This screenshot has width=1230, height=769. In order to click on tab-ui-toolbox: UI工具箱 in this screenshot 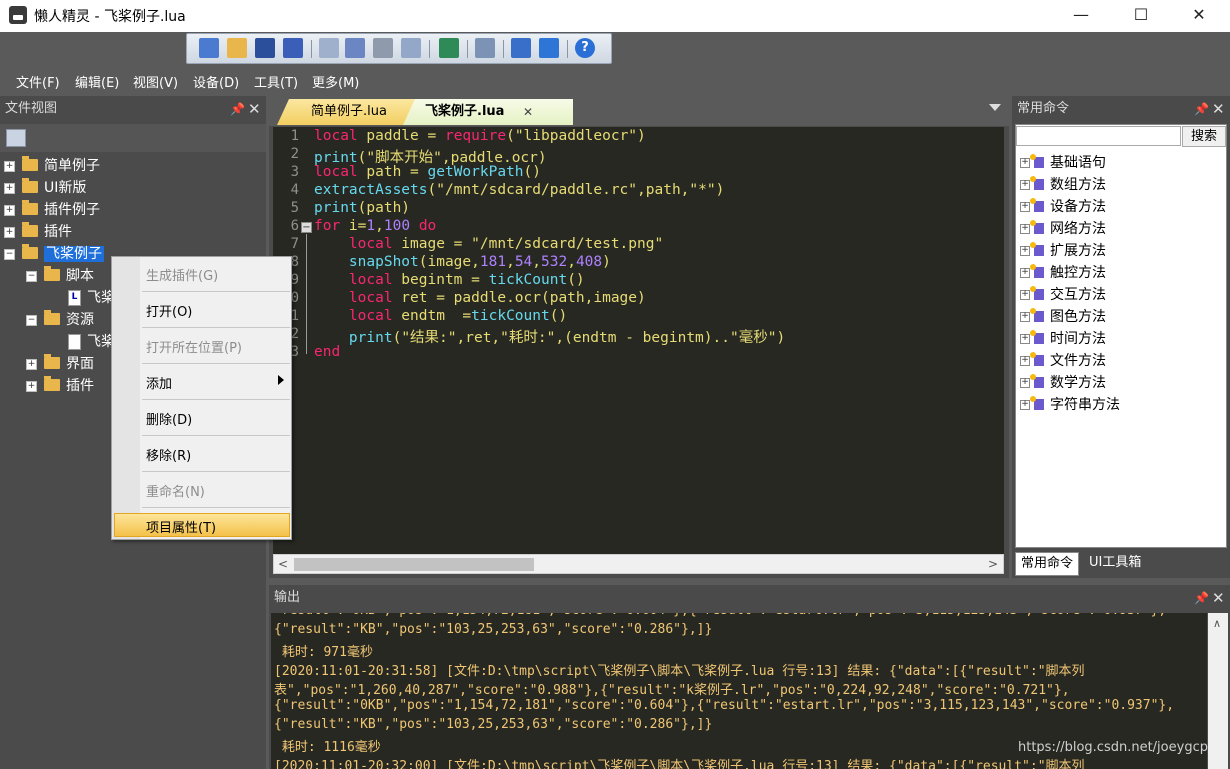, I will do `click(1115, 563)`.